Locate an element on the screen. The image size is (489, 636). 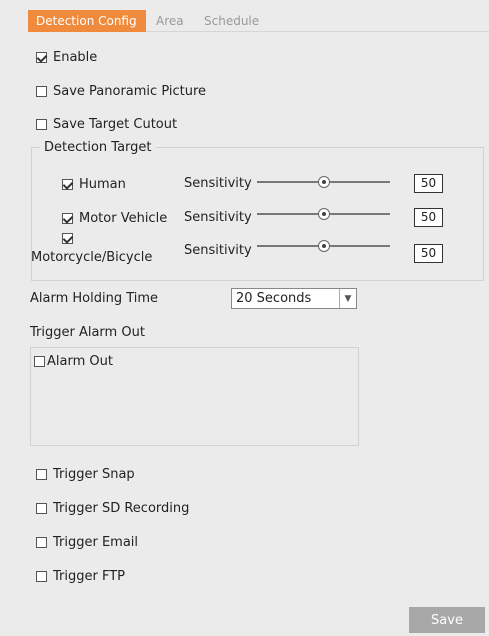
trigger-ftp-label: Trigger FTP is located at coordinates (89, 576).